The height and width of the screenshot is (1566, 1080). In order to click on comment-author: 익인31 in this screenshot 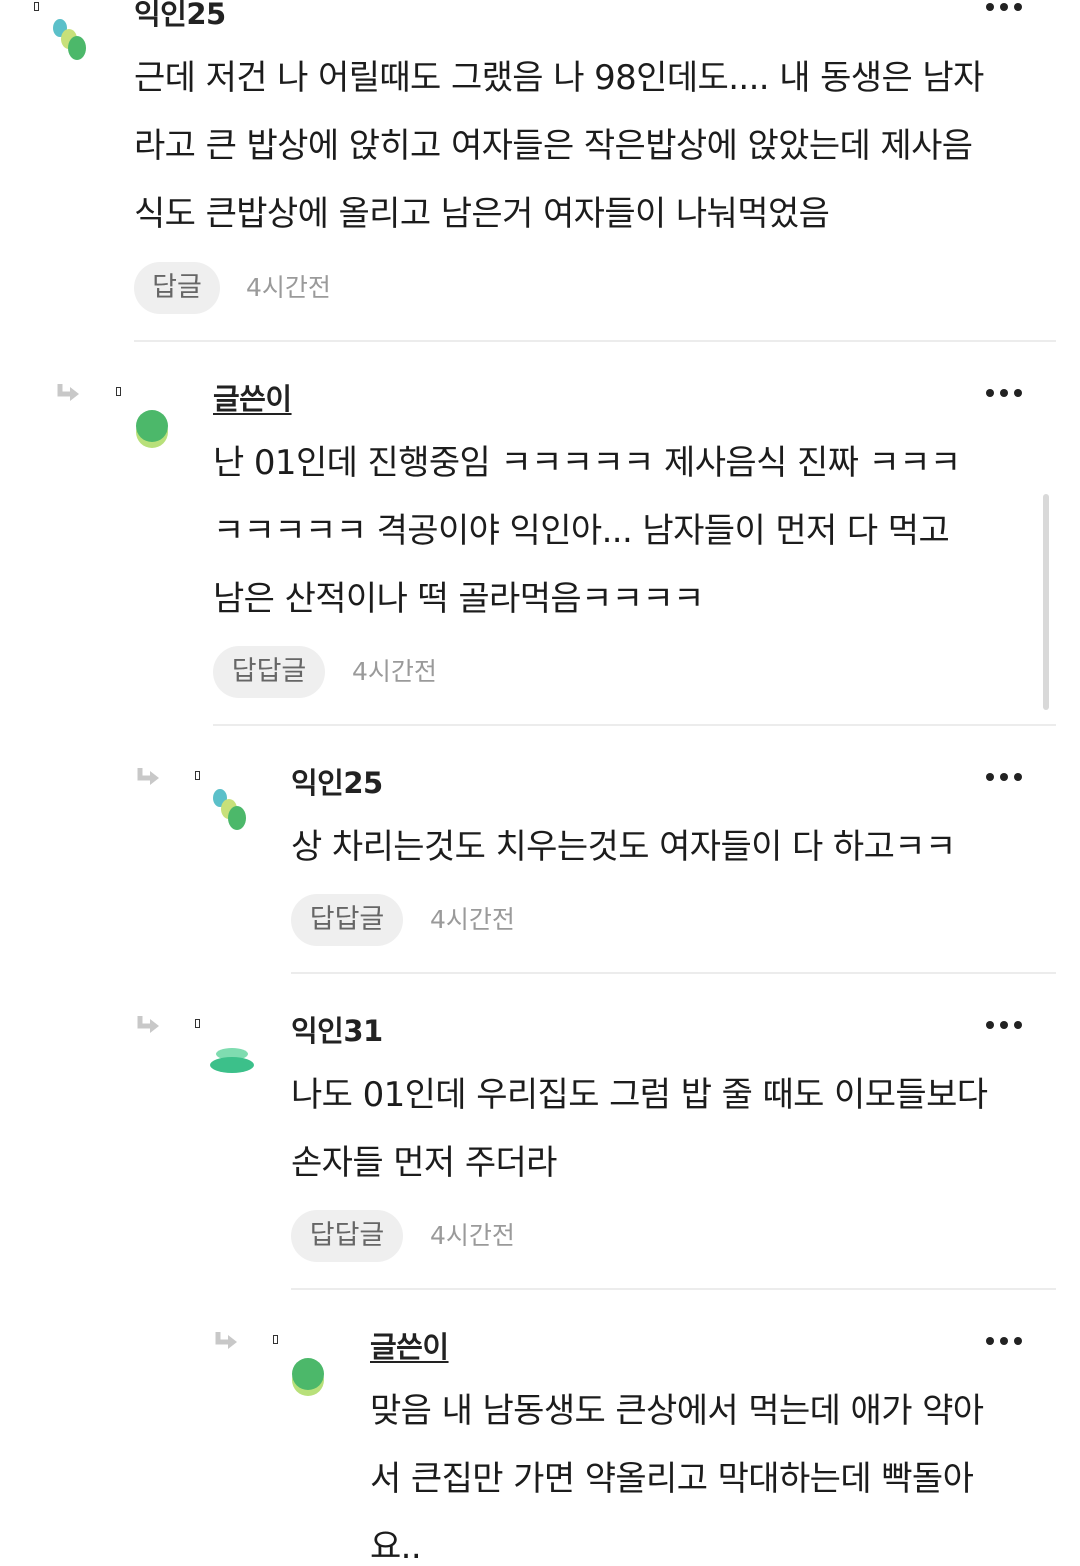, I will do `click(337, 1031)`.